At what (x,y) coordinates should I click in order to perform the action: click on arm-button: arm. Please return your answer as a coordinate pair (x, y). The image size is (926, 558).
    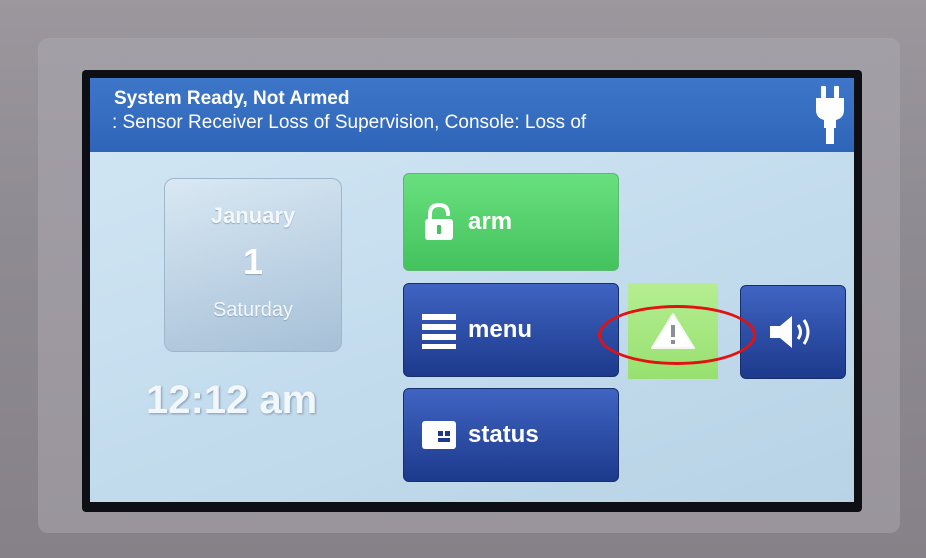
    Looking at the image, I should click on (511, 222).